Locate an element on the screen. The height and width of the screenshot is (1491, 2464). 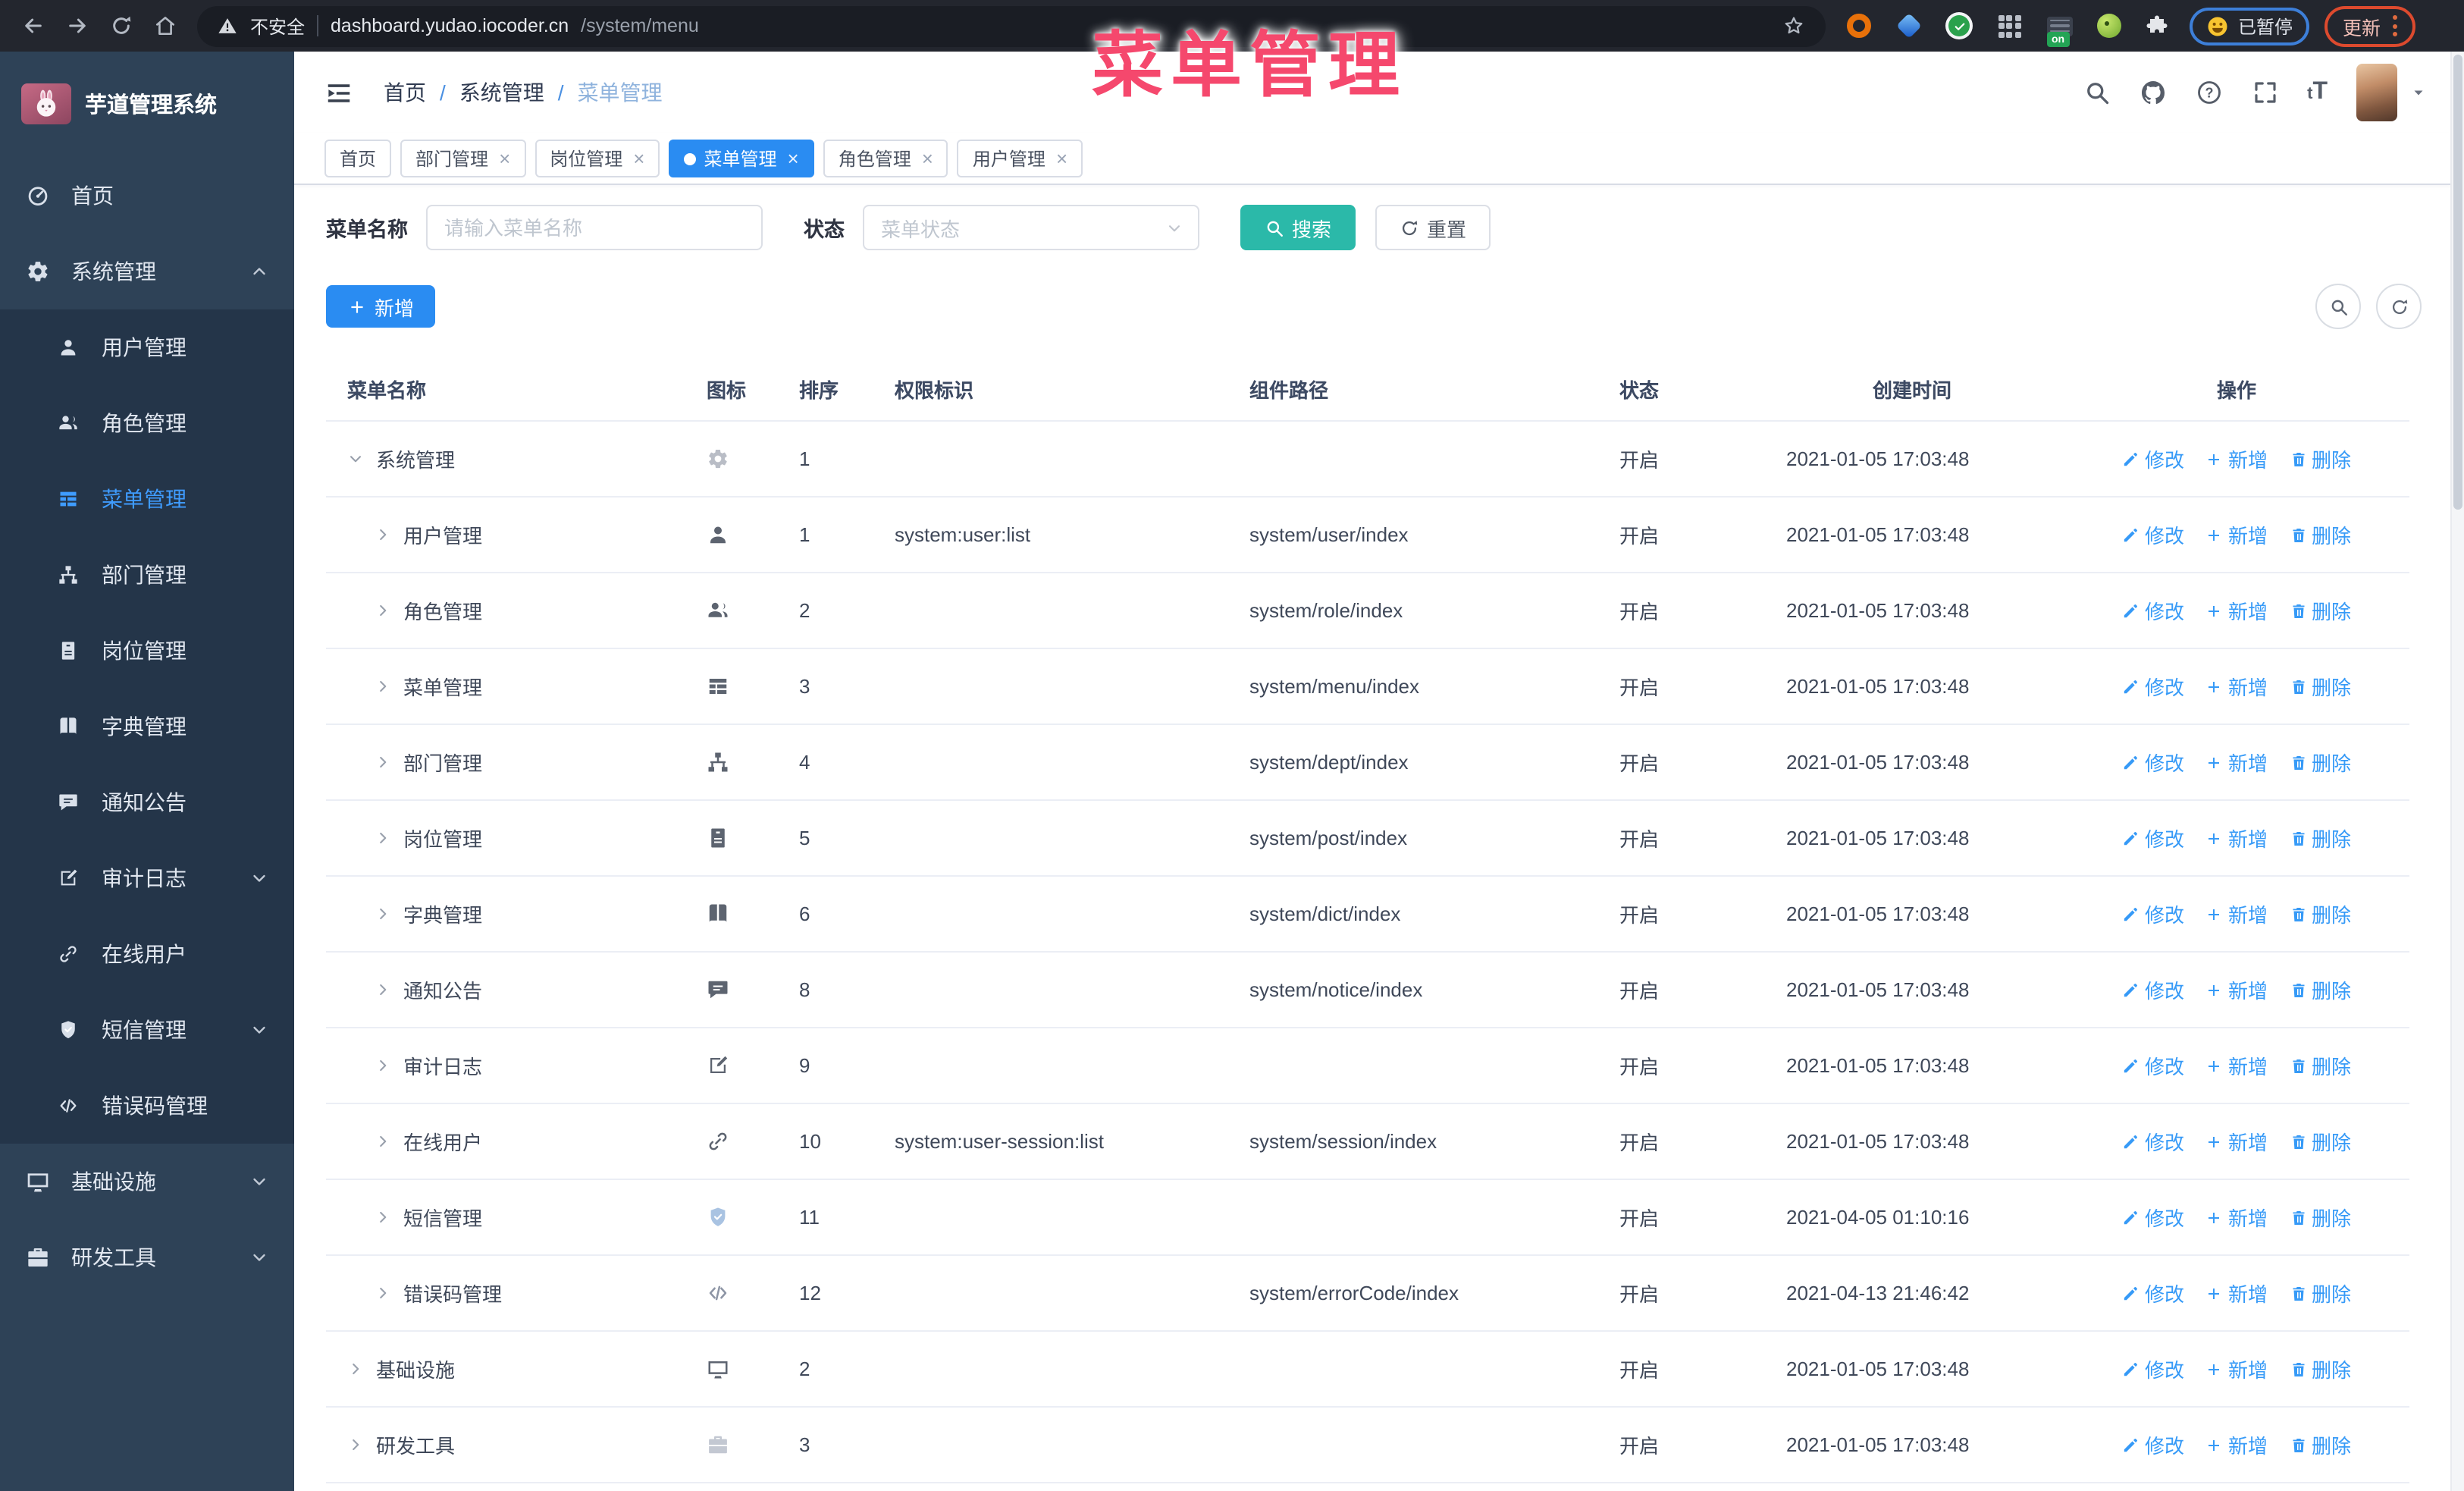
refresh-table-button is located at coordinates (2399, 306).